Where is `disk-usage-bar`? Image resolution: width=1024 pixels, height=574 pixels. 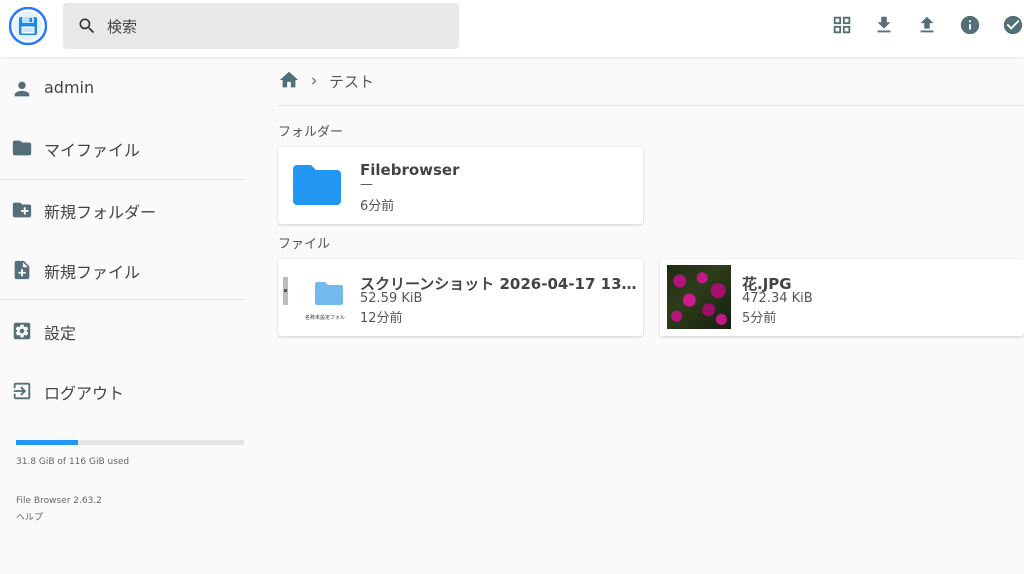
disk-usage-bar is located at coordinates (130, 442).